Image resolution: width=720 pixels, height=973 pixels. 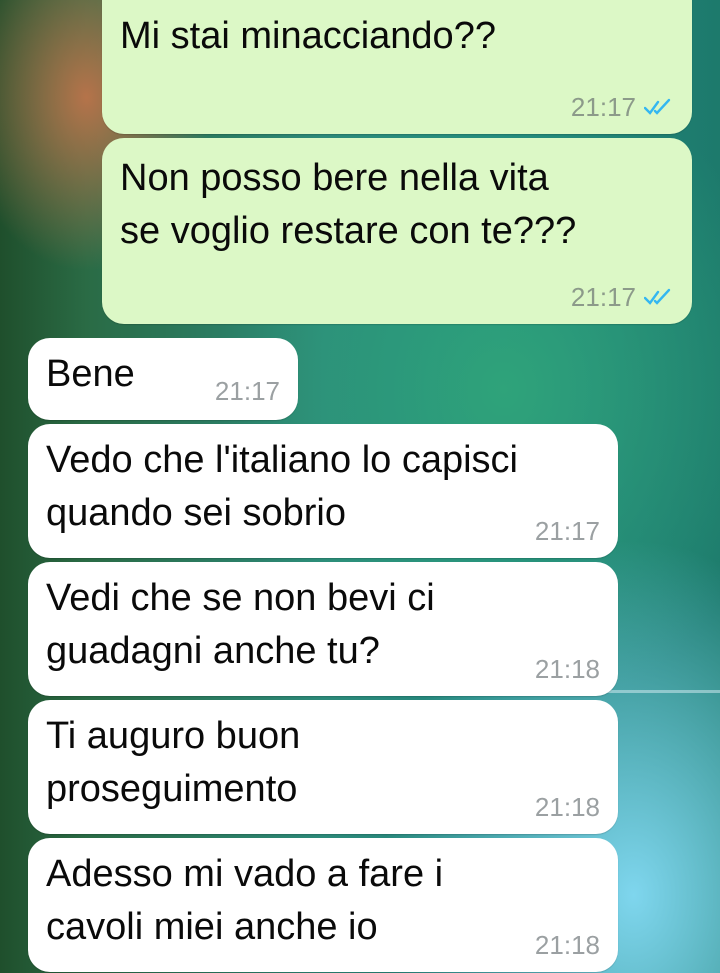 What do you see at coordinates (173, 762) in the screenshot?
I see `message-text: Ti auguro buon proseguimento` at bounding box center [173, 762].